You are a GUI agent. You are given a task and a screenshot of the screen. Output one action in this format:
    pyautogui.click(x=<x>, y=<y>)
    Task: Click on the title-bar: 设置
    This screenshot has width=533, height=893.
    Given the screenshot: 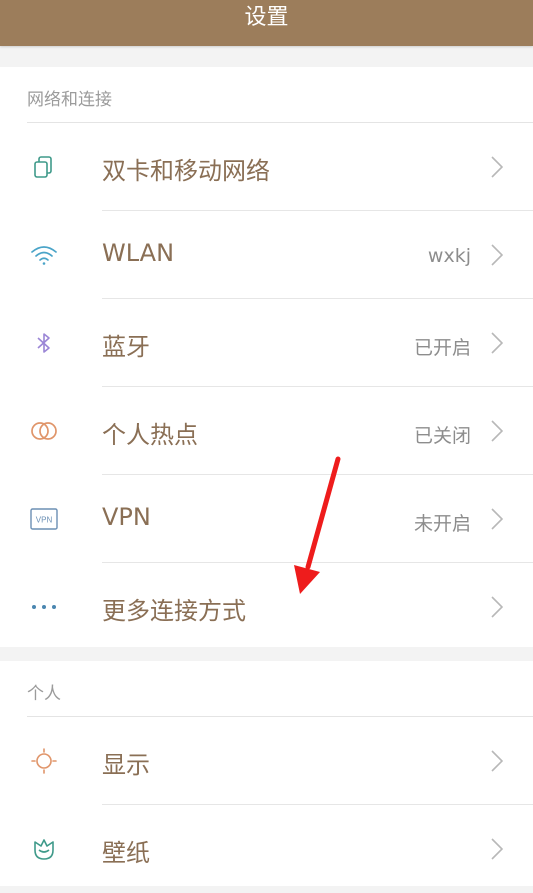 What is the action you would take?
    pyautogui.click(x=266, y=23)
    